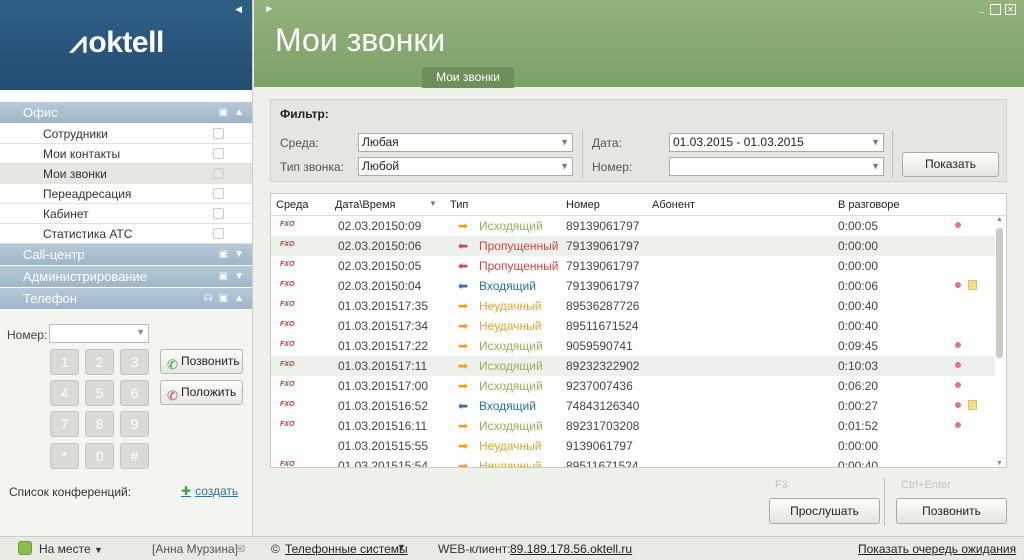 Image resolution: width=1024 pixels, height=560 pixels. I want to click on create-conference-link: ✚ создать, so click(209, 491).